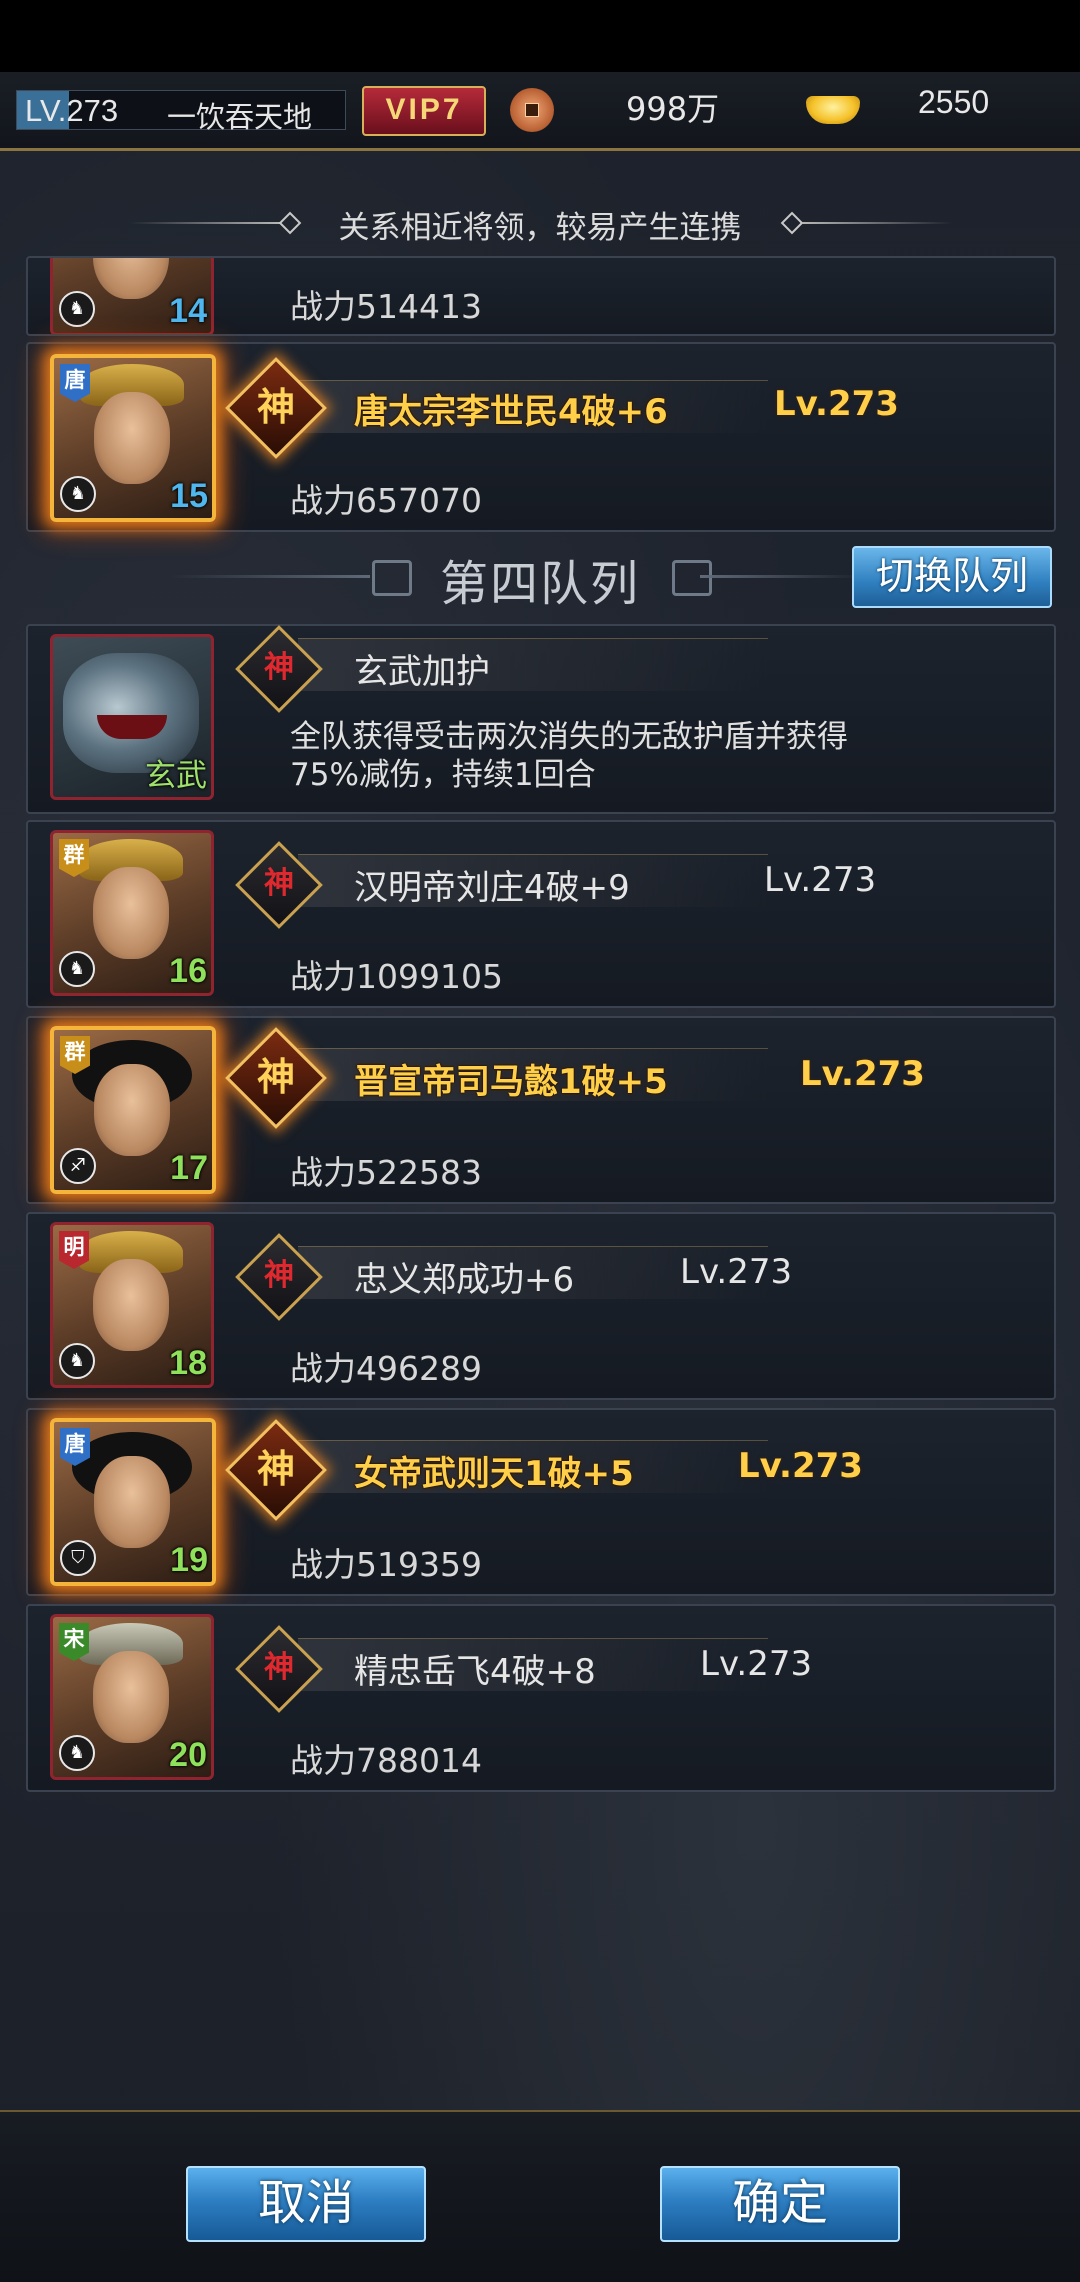 The width and height of the screenshot is (1080, 2282). What do you see at coordinates (541, 1306) in the screenshot?
I see `general-card: 明 ♞ 18 神 忠义郑成功+6 Lv.273 战力496289` at bounding box center [541, 1306].